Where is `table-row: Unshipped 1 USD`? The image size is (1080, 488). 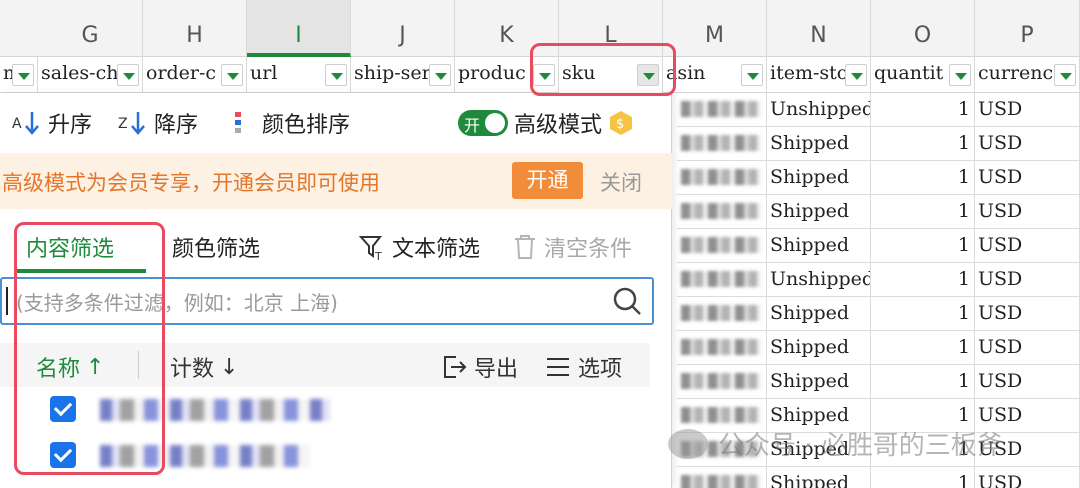 table-row: Unshipped 1 USD is located at coordinates (878, 110).